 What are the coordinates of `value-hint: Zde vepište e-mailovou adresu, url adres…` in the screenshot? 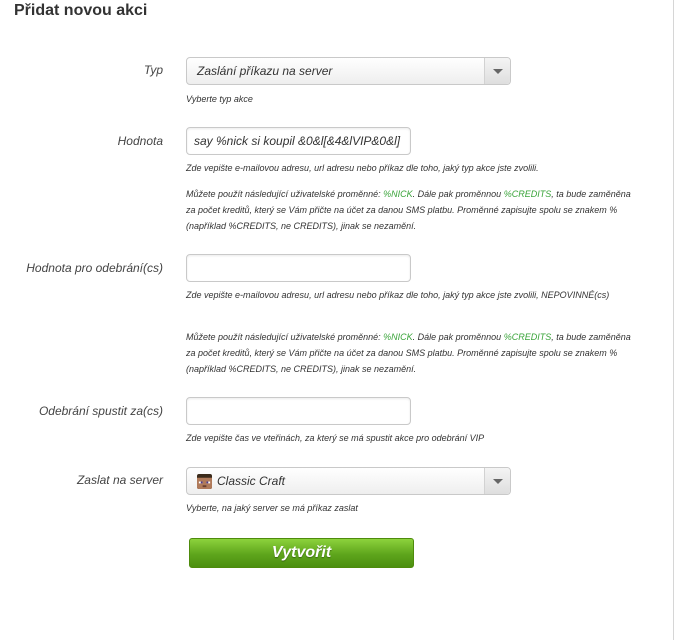 It's located at (362, 168).